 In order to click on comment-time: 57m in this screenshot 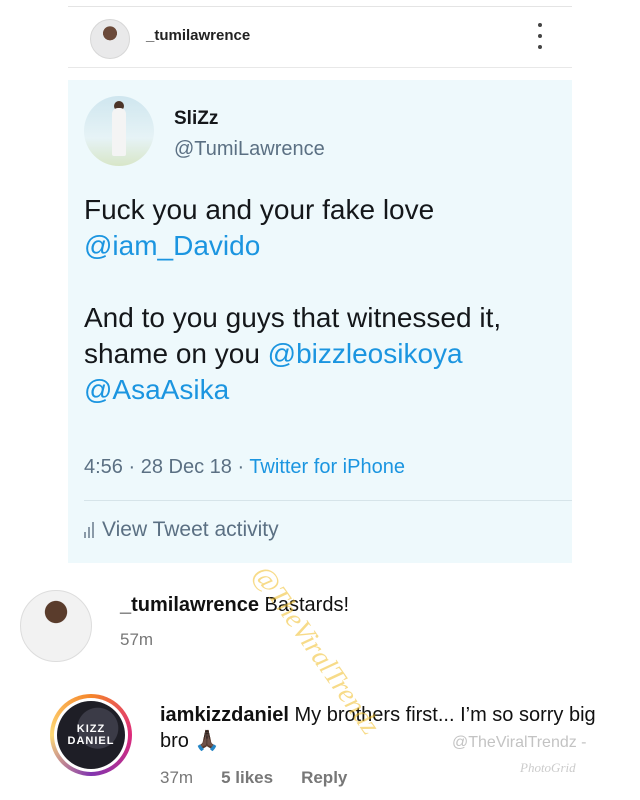, I will do `click(137, 639)`.